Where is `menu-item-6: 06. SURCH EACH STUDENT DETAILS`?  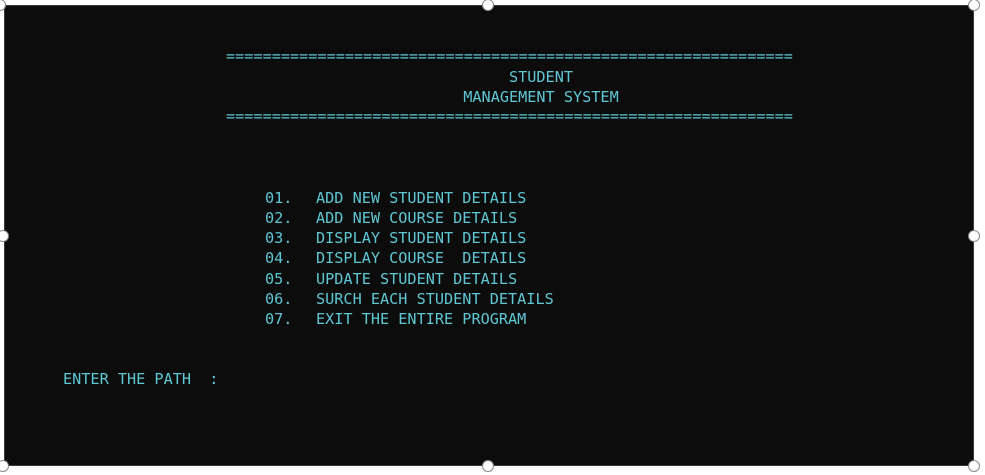 menu-item-6: 06. SURCH EACH STUDENT DETAILS is located at coordinates (409, 299).